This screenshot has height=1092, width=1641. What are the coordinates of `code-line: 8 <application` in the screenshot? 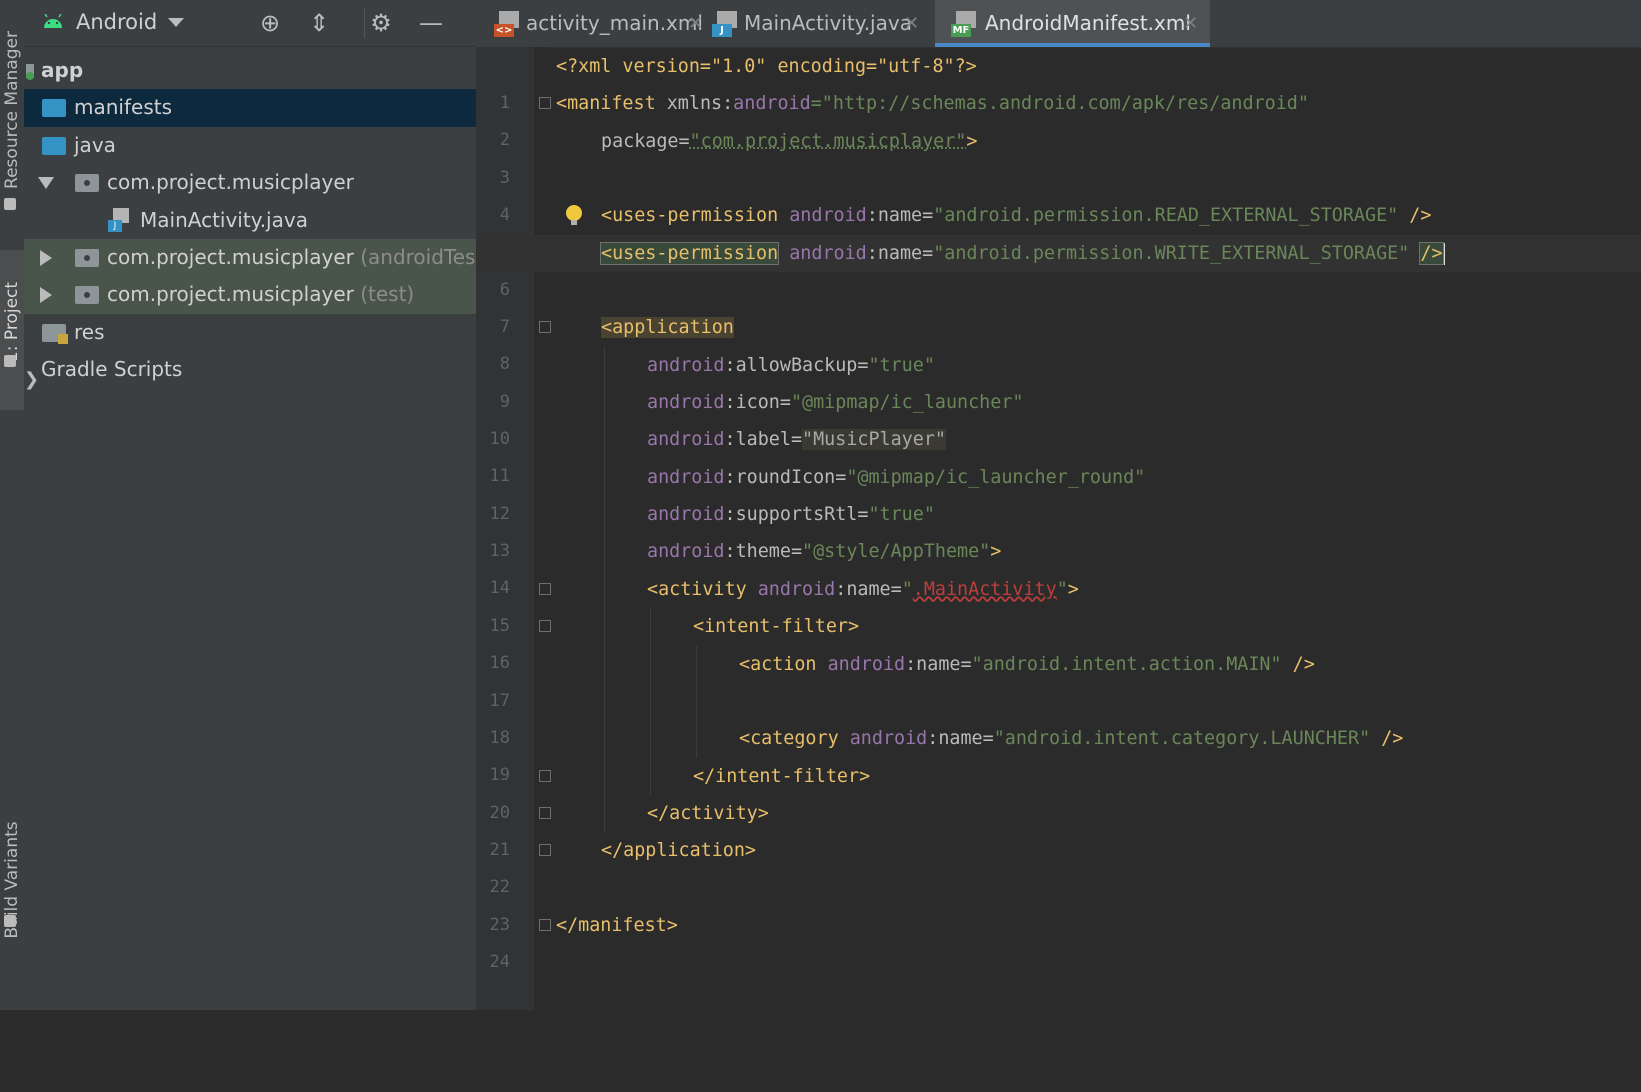 It's located at (1058, 341).